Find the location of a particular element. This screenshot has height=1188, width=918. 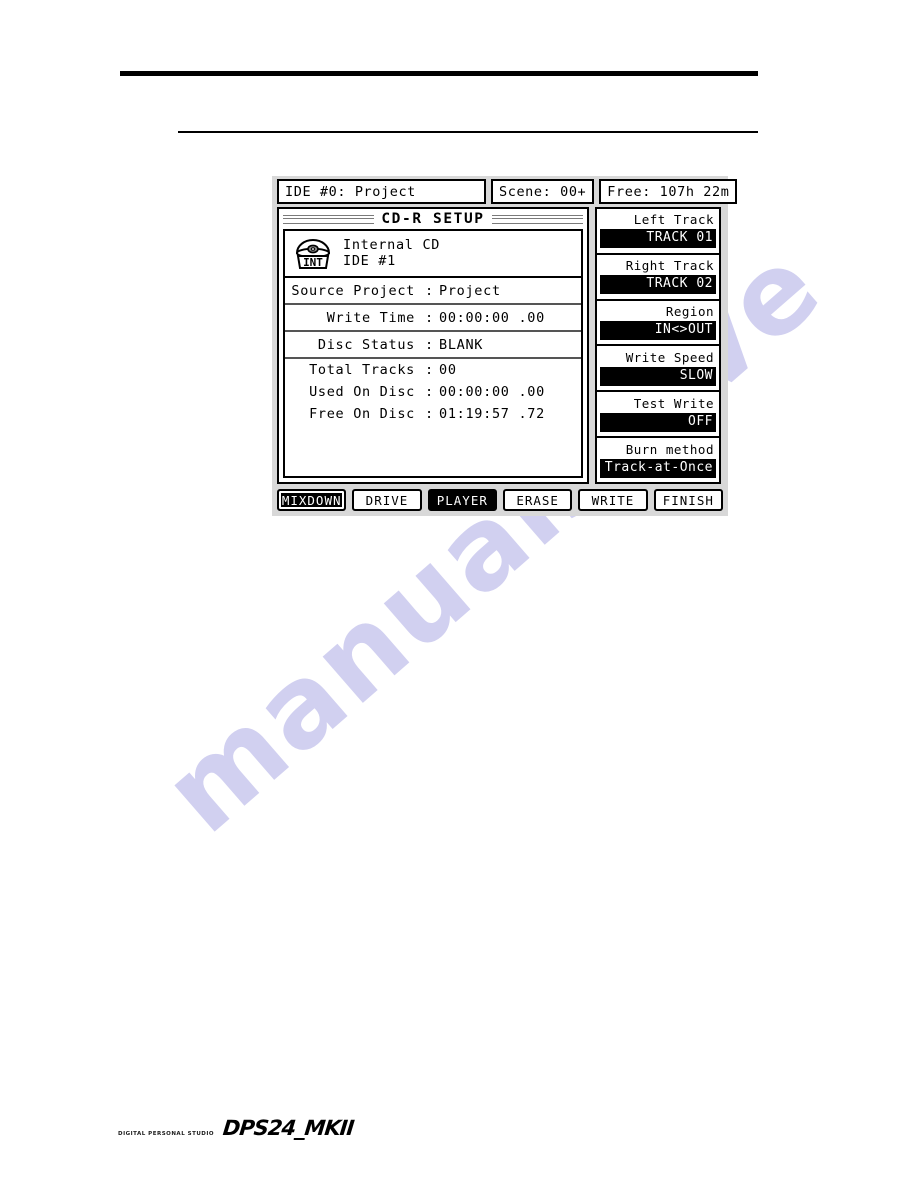

footer-model-logo: DPS24_MKII is located at coordinates (288, 1128).